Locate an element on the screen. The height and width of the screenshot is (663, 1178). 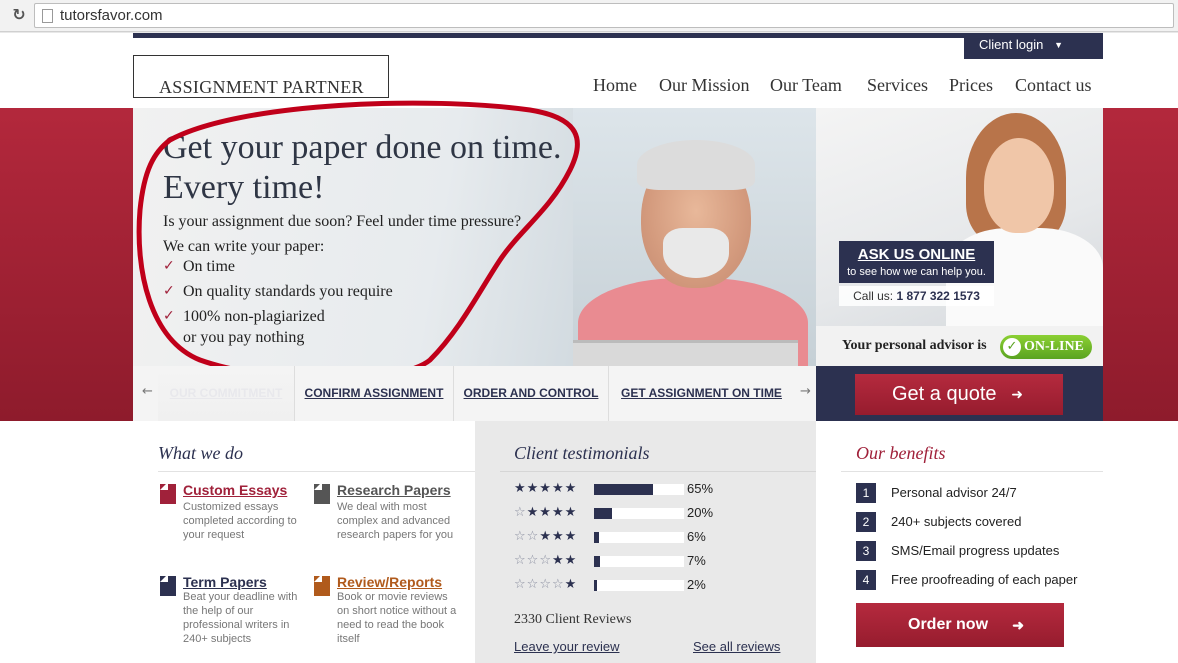
nav-our-team: Our Team is located at coordinates (806, 85).